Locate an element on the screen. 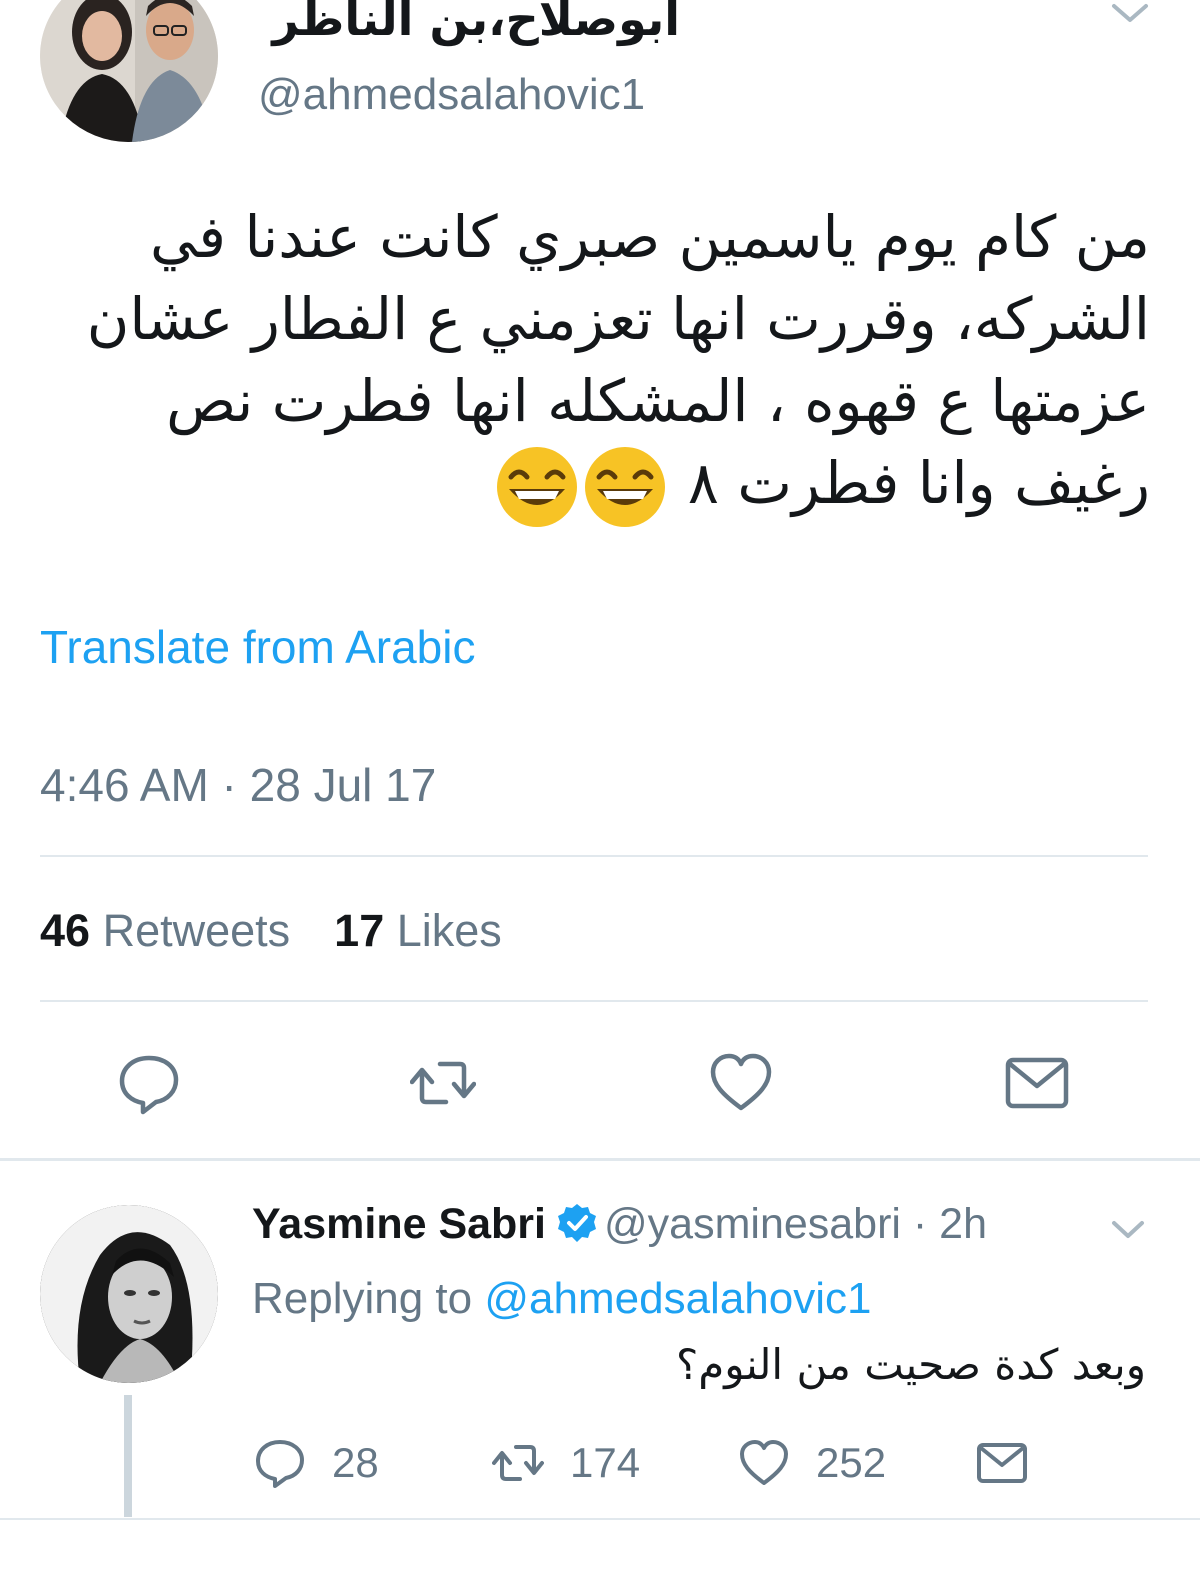 The height and width of the screenshot is (1586, 1200). translate-link: Translate from Arabic is located at coordinates (257, 647).